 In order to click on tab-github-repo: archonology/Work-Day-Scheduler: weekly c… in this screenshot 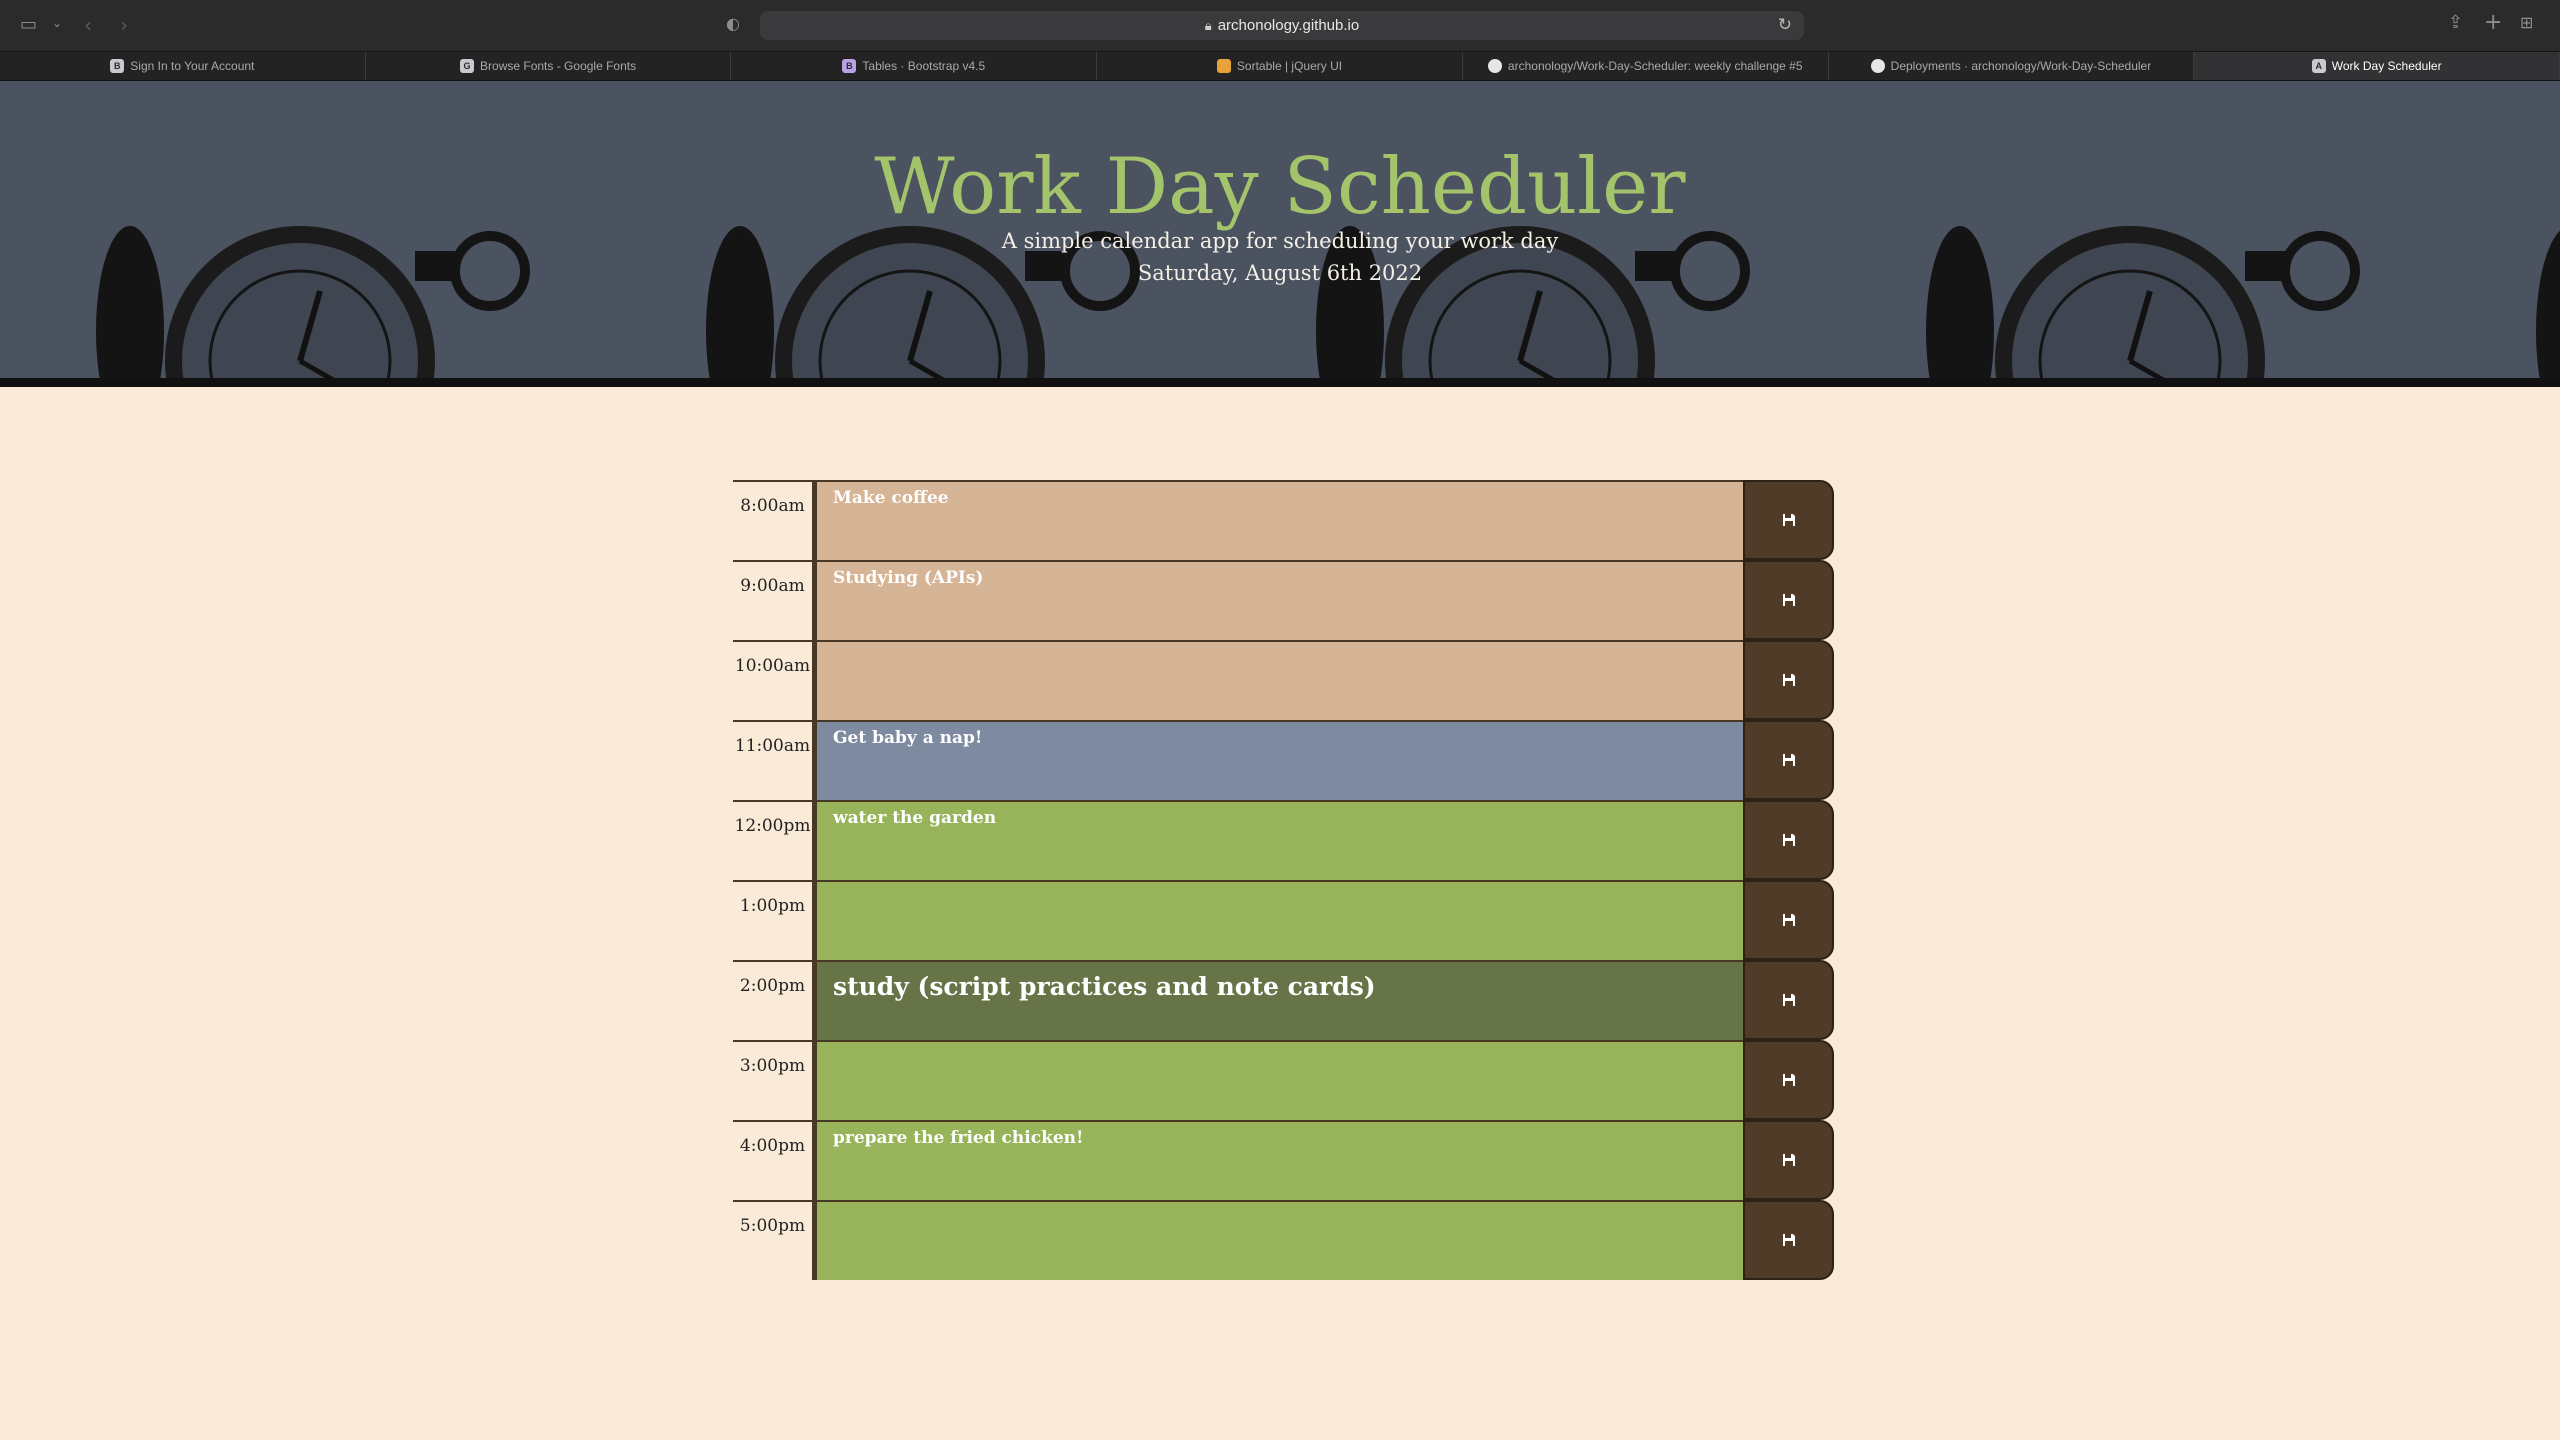, I will do `click(1646, 66)`.